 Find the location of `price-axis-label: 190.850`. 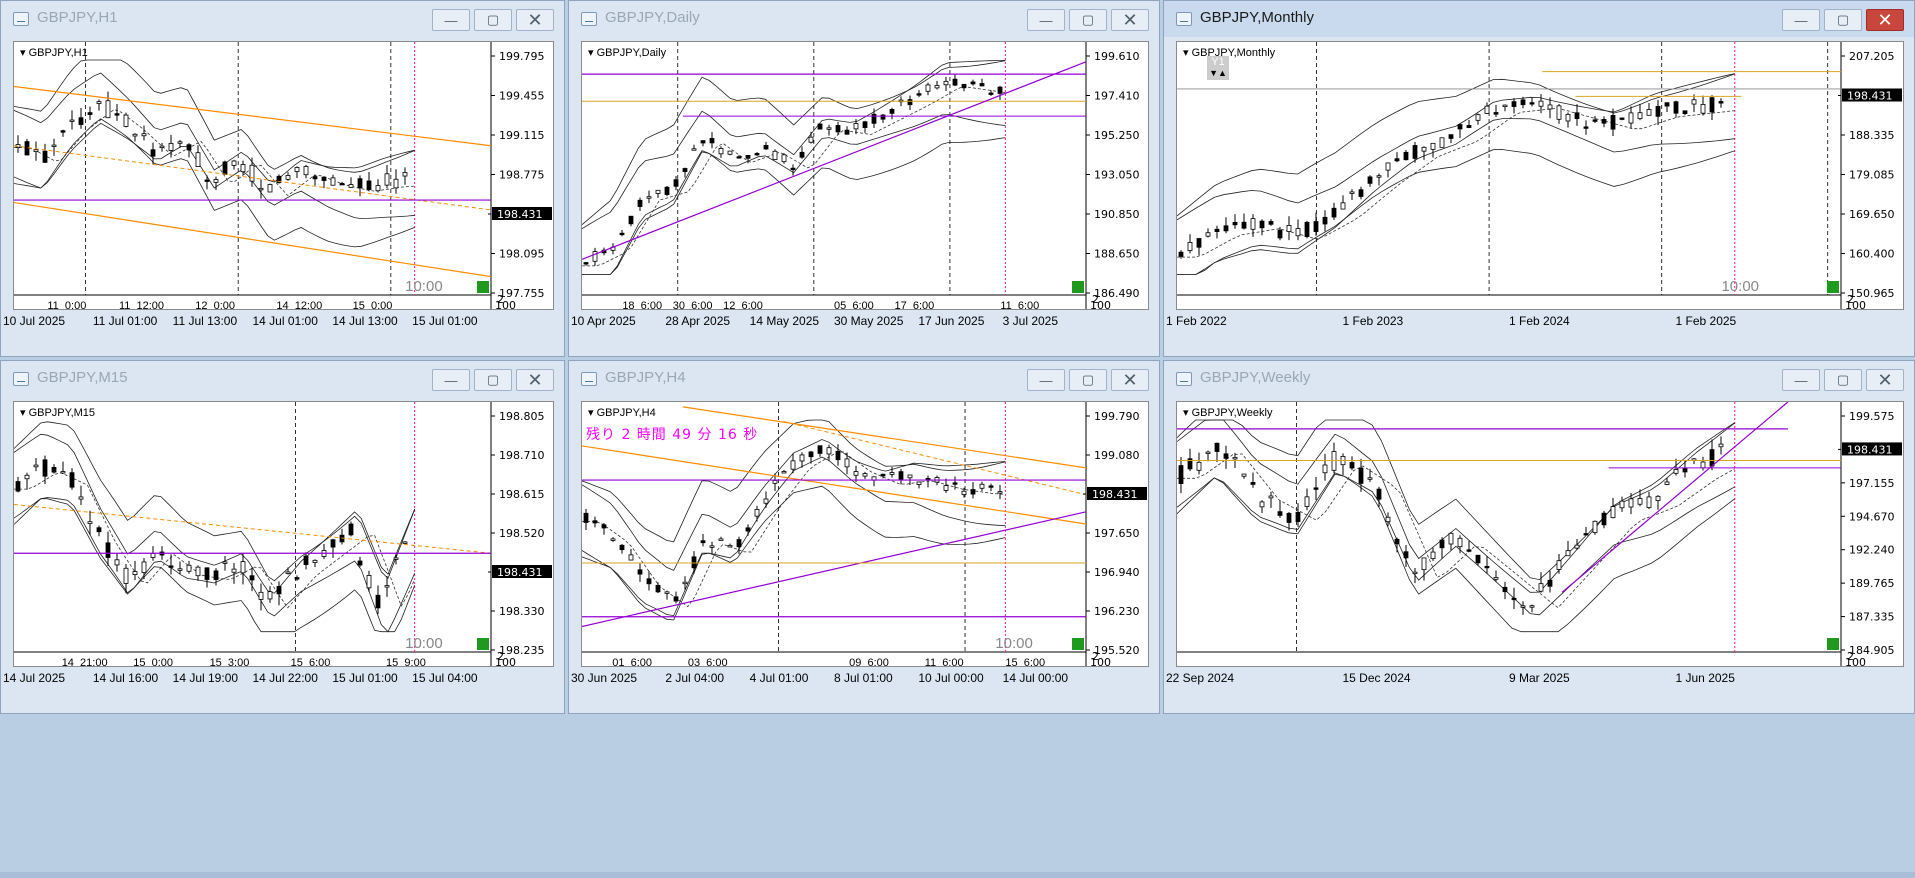

price-axis-label: 190.850 is located at coordinates (1117, 214).